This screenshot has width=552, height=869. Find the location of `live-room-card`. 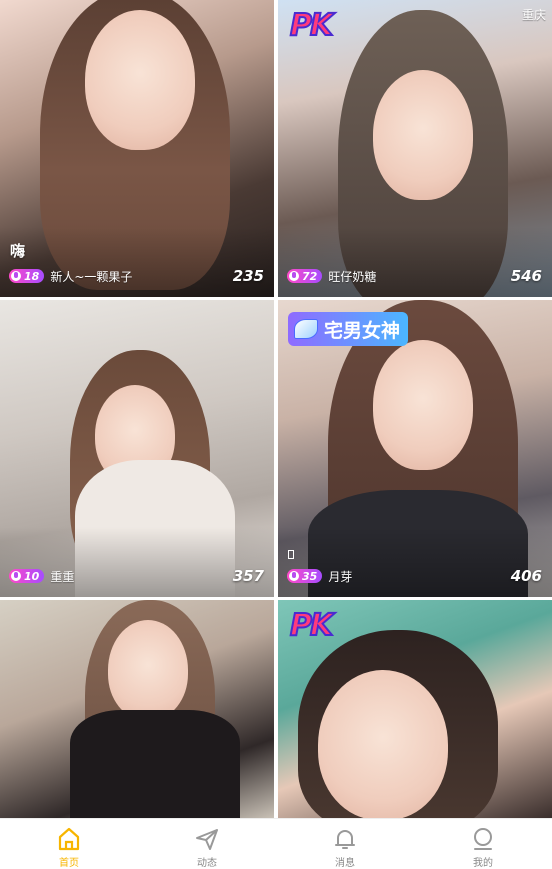

live-room-card is located at coordinates (137, 709).